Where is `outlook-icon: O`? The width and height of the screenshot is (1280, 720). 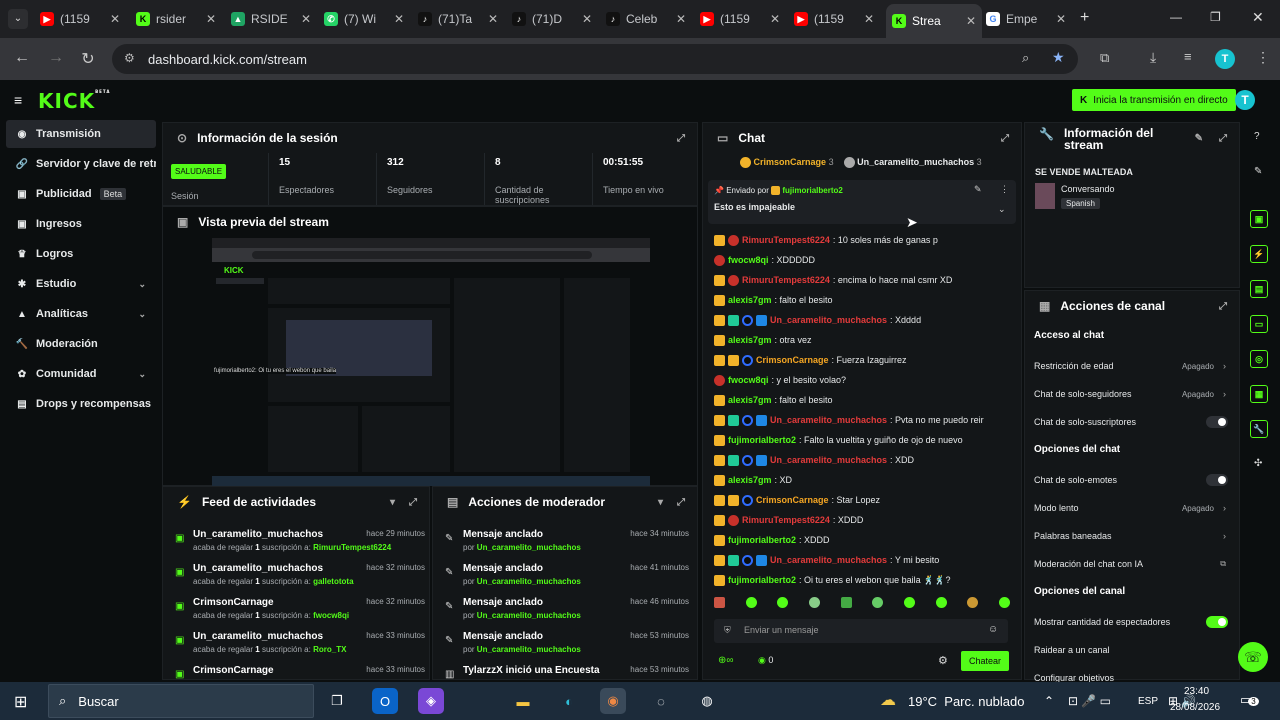
outlook-icon: O is located at coordinates (385, 701).